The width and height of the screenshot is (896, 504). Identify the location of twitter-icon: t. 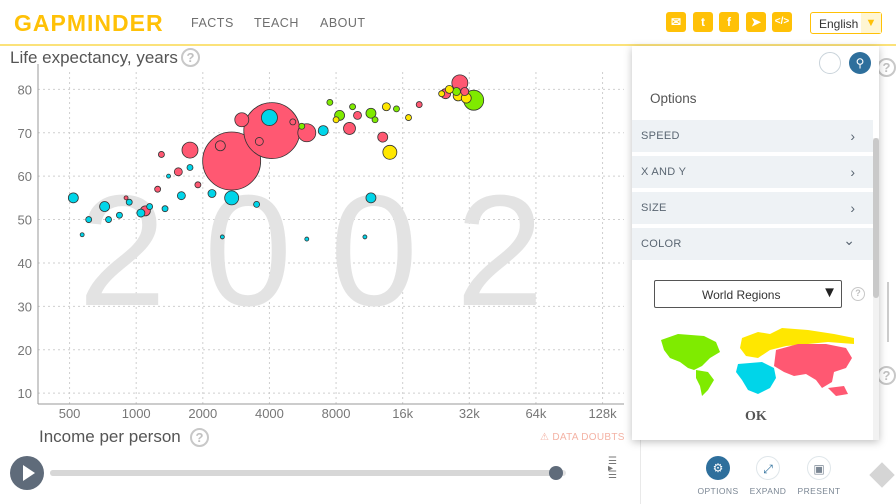
(703, 22).